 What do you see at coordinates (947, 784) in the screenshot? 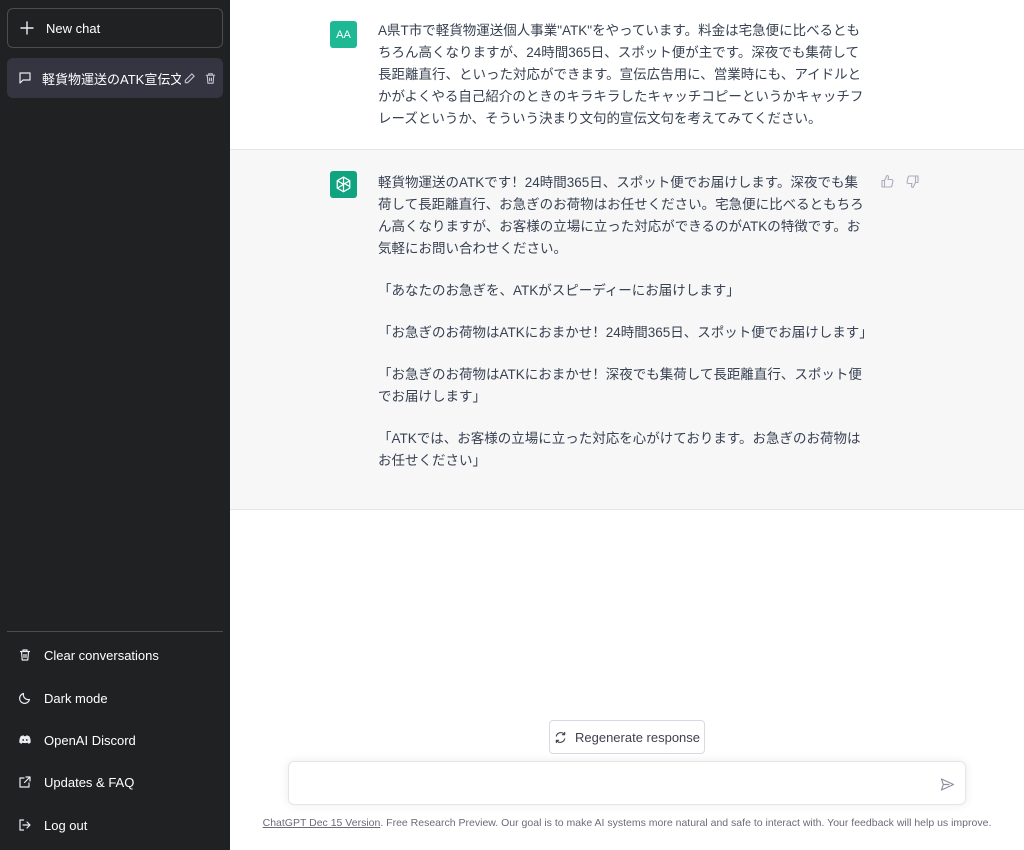
I see `send-icon` at bounding box center [947, 784].